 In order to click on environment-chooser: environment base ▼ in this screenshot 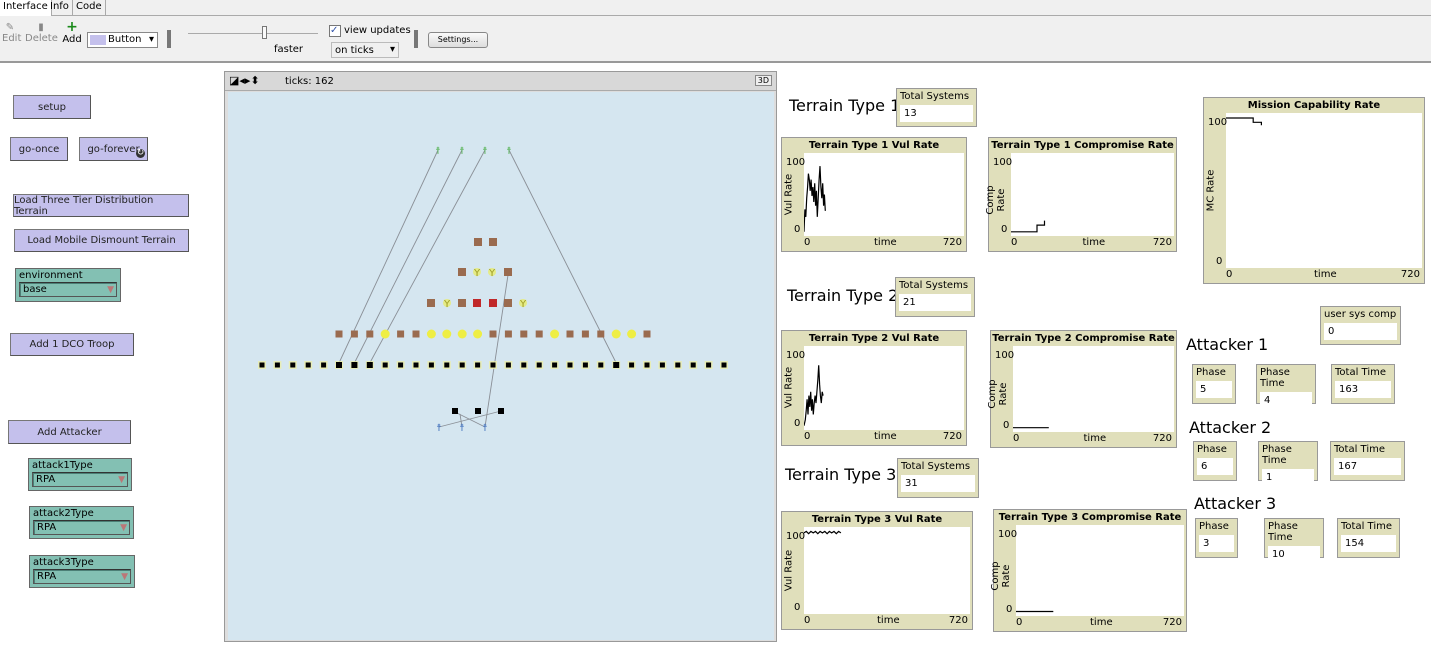, I will do `click(68, 285)`.